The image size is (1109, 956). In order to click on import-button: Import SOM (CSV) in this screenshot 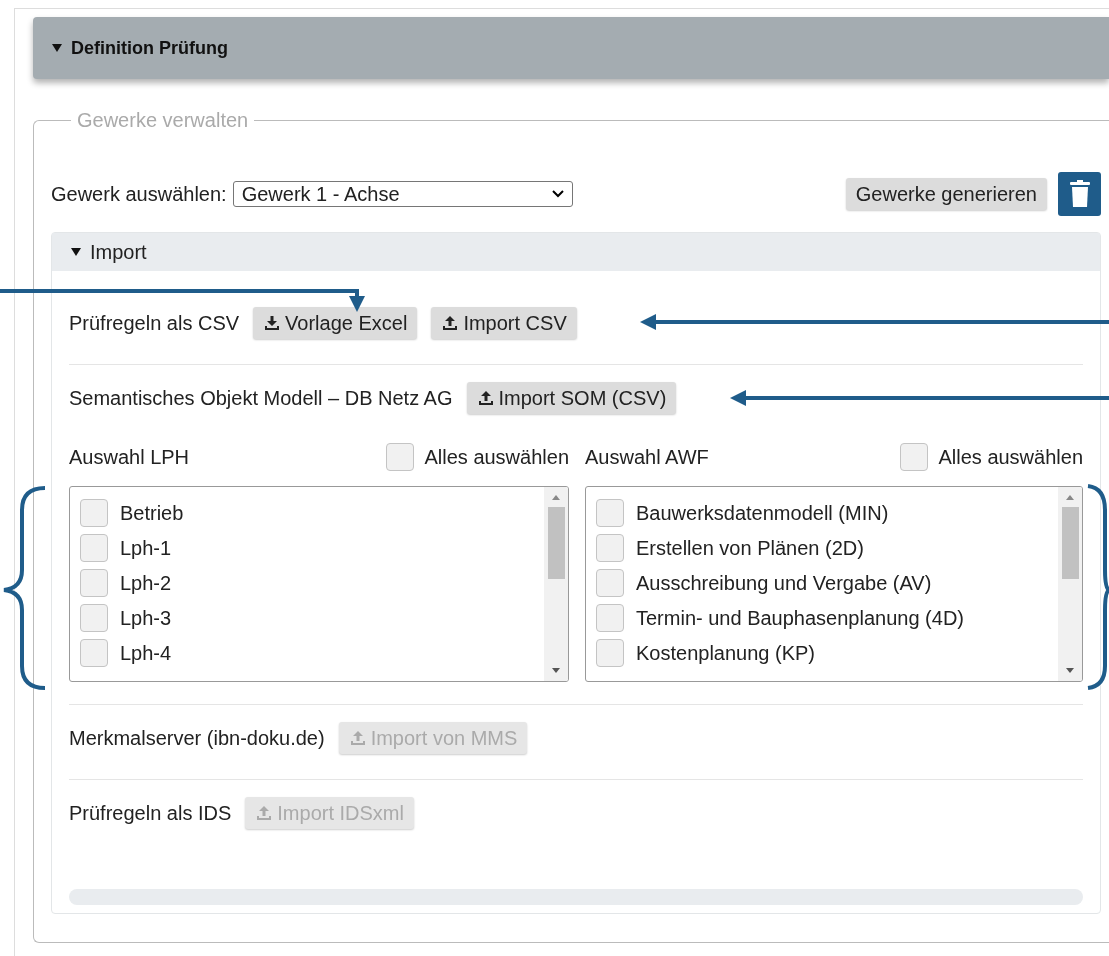, I will do `click(571, 398)`.